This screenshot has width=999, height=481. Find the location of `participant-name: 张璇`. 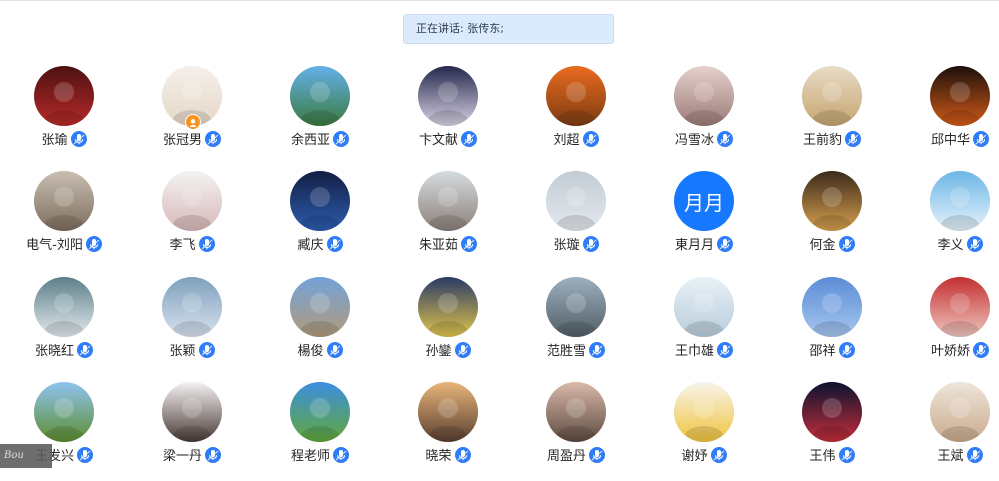

participant-name: 张璇 is located at coordinates (566, 245).